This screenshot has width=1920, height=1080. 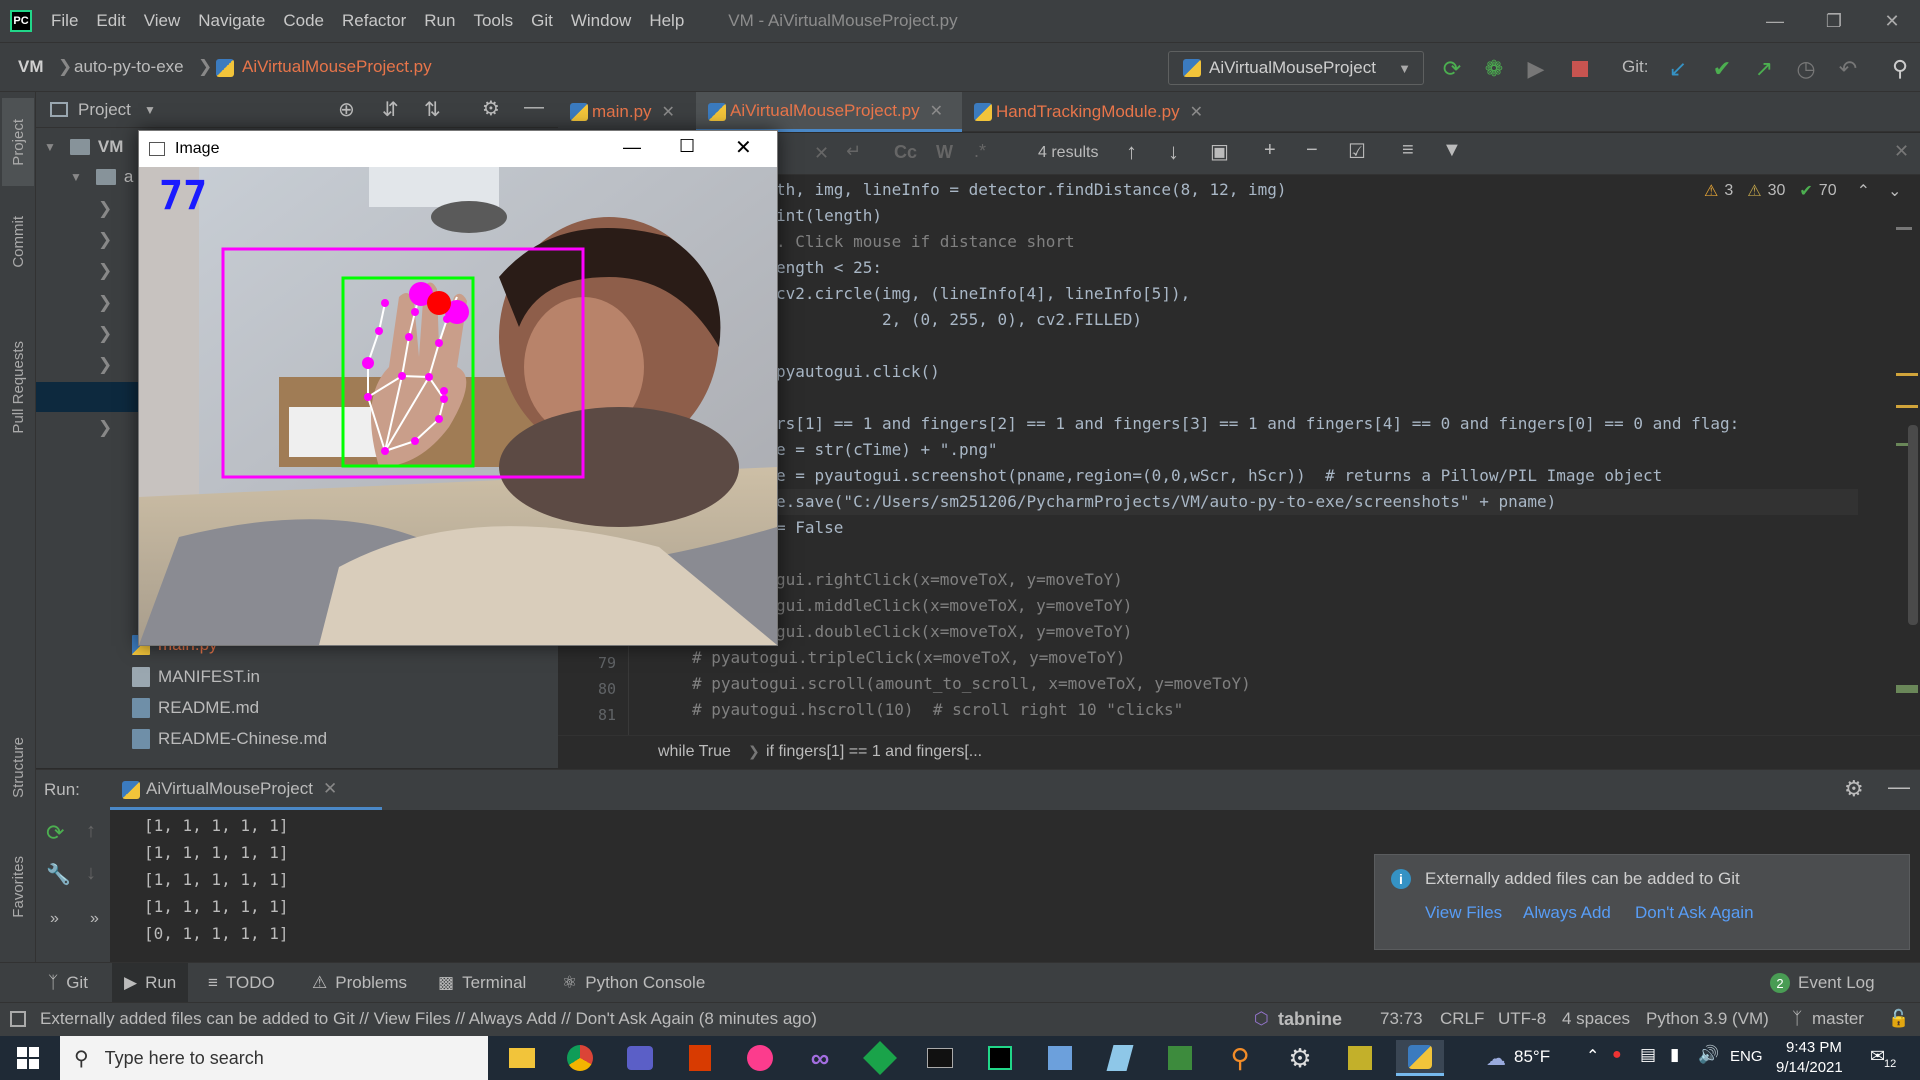 I want to click on chevron-down-icon: ▼, so click(x=150, y=110).